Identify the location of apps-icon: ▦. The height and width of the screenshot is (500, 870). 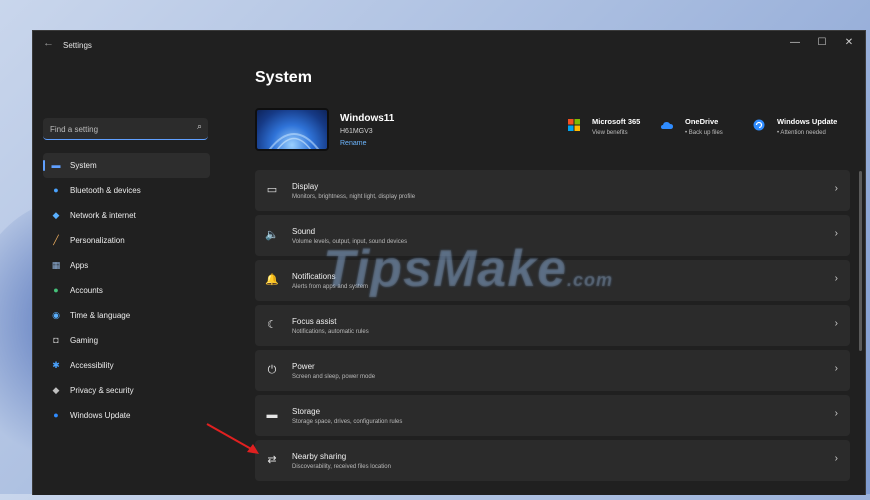
(56, 265).